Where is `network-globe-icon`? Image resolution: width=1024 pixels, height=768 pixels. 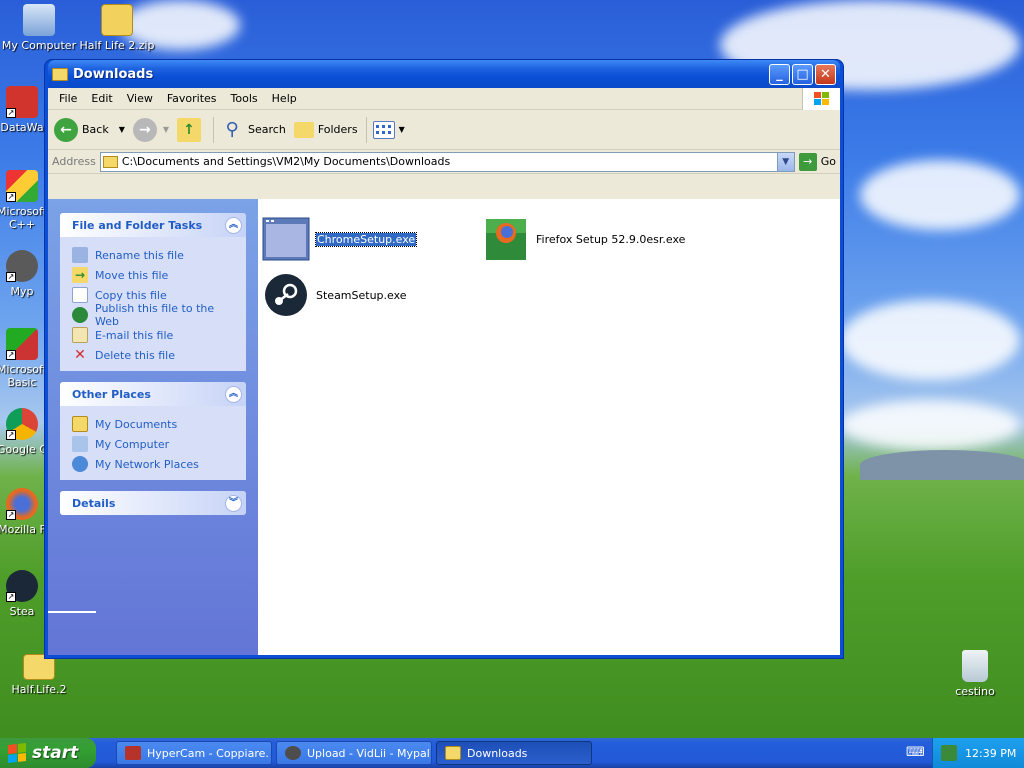
network-globe-icon is located at coordinates (80, 464).